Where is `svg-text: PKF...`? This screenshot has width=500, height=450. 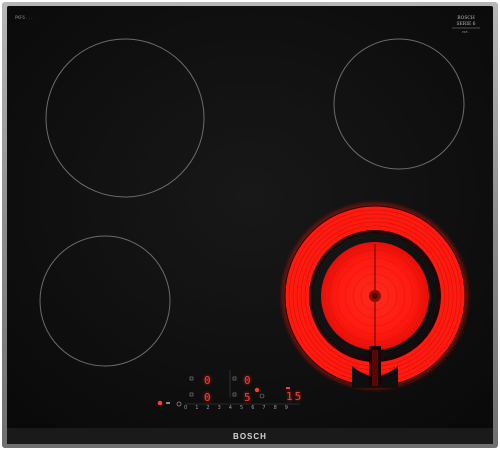 svg-text: PKF... is located at coordinates (466, 32).